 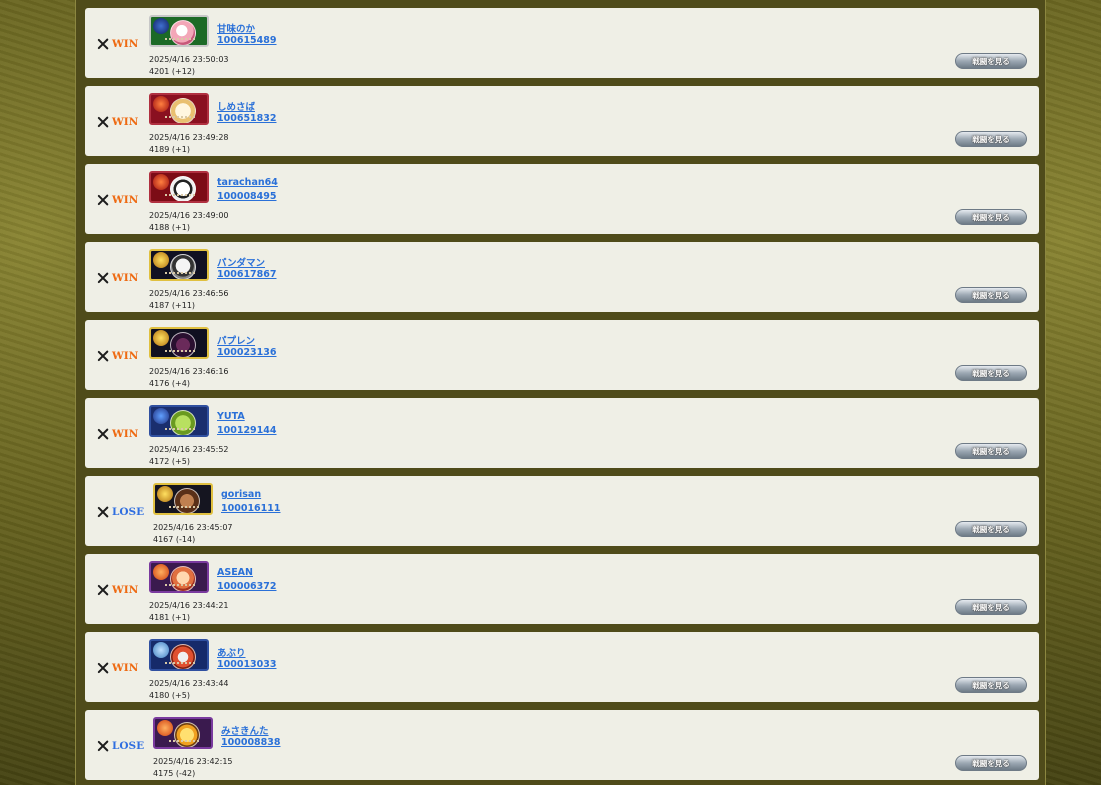 I want to click on rating-change: 4172 (+5), so click(x=169, y=461).